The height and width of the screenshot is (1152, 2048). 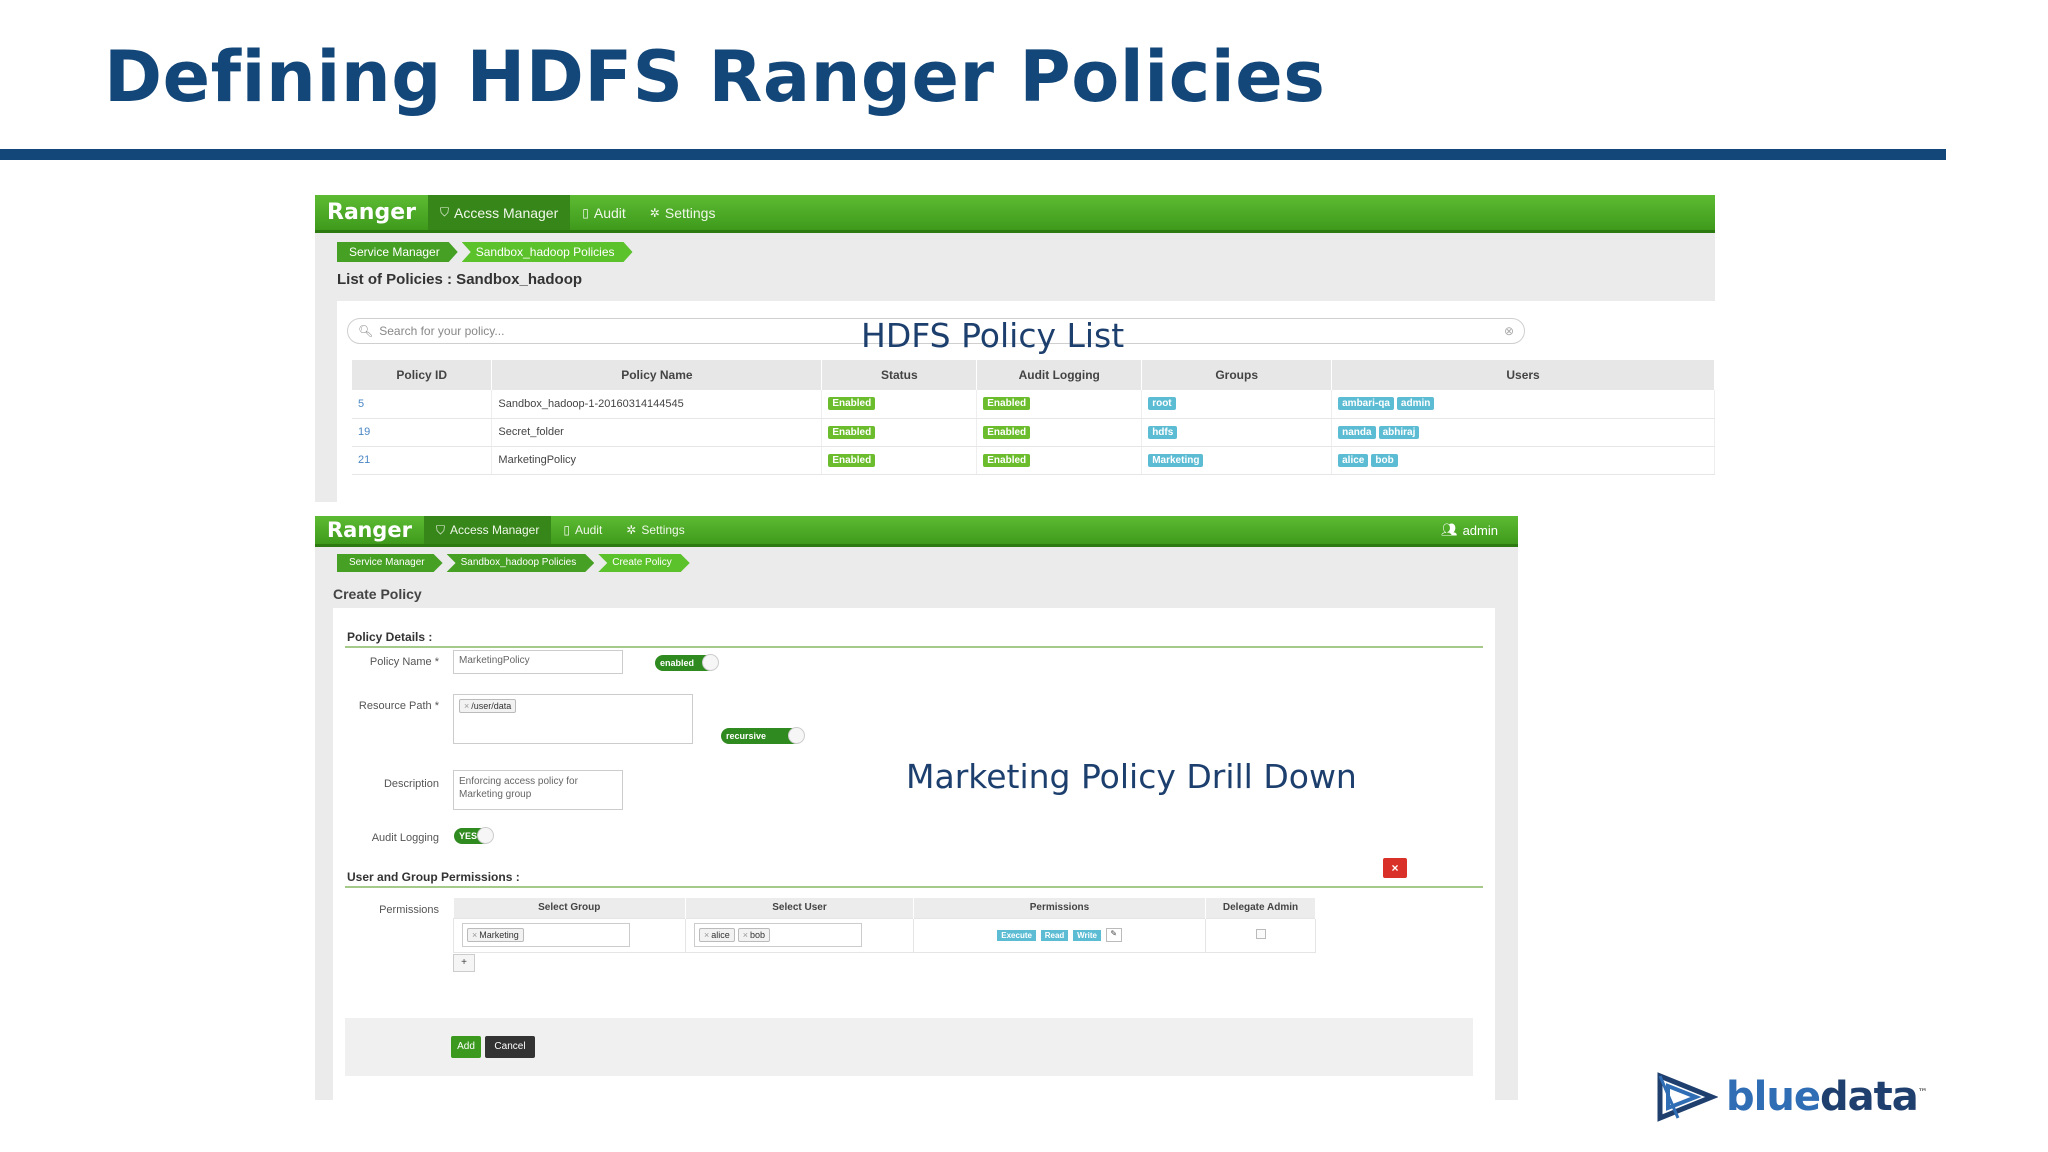 I want to click on resource-path-value: /user/data, so click(x=491, y=706).